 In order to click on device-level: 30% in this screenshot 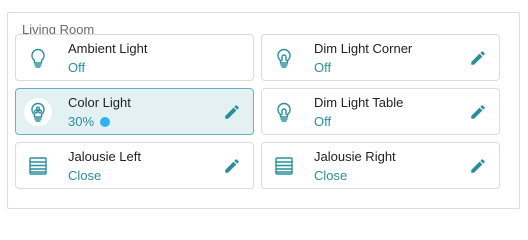, I will do `click(81, 121)`.